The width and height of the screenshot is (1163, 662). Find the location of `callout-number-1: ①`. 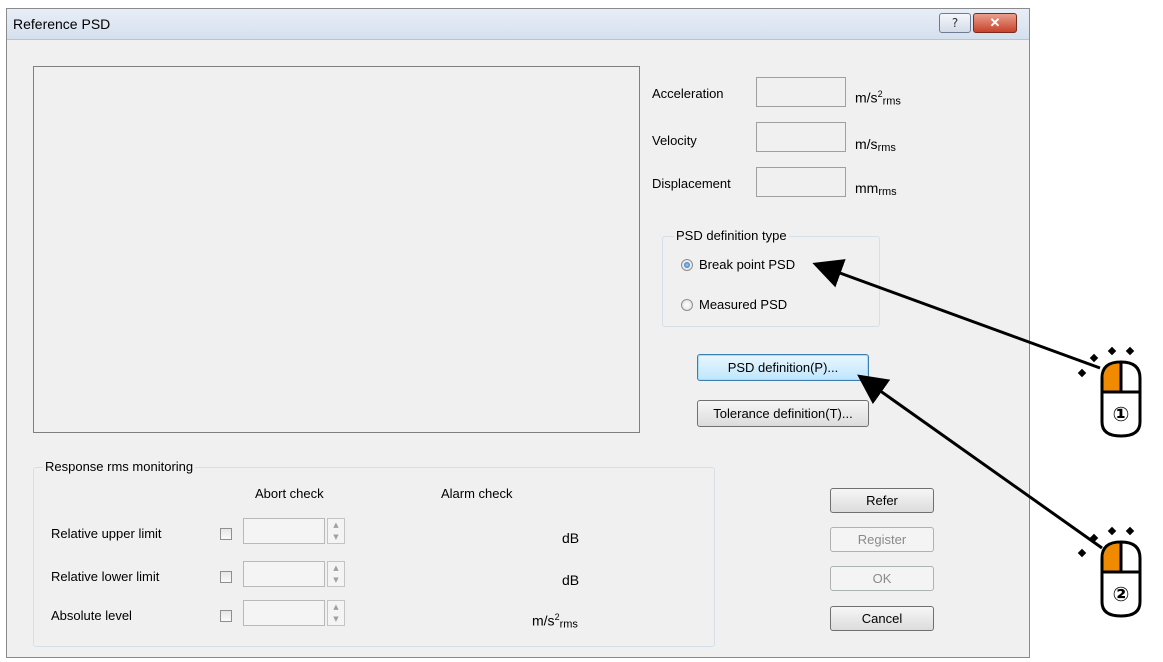

callout-number-1: ① is located at coordinates (1121, 414).